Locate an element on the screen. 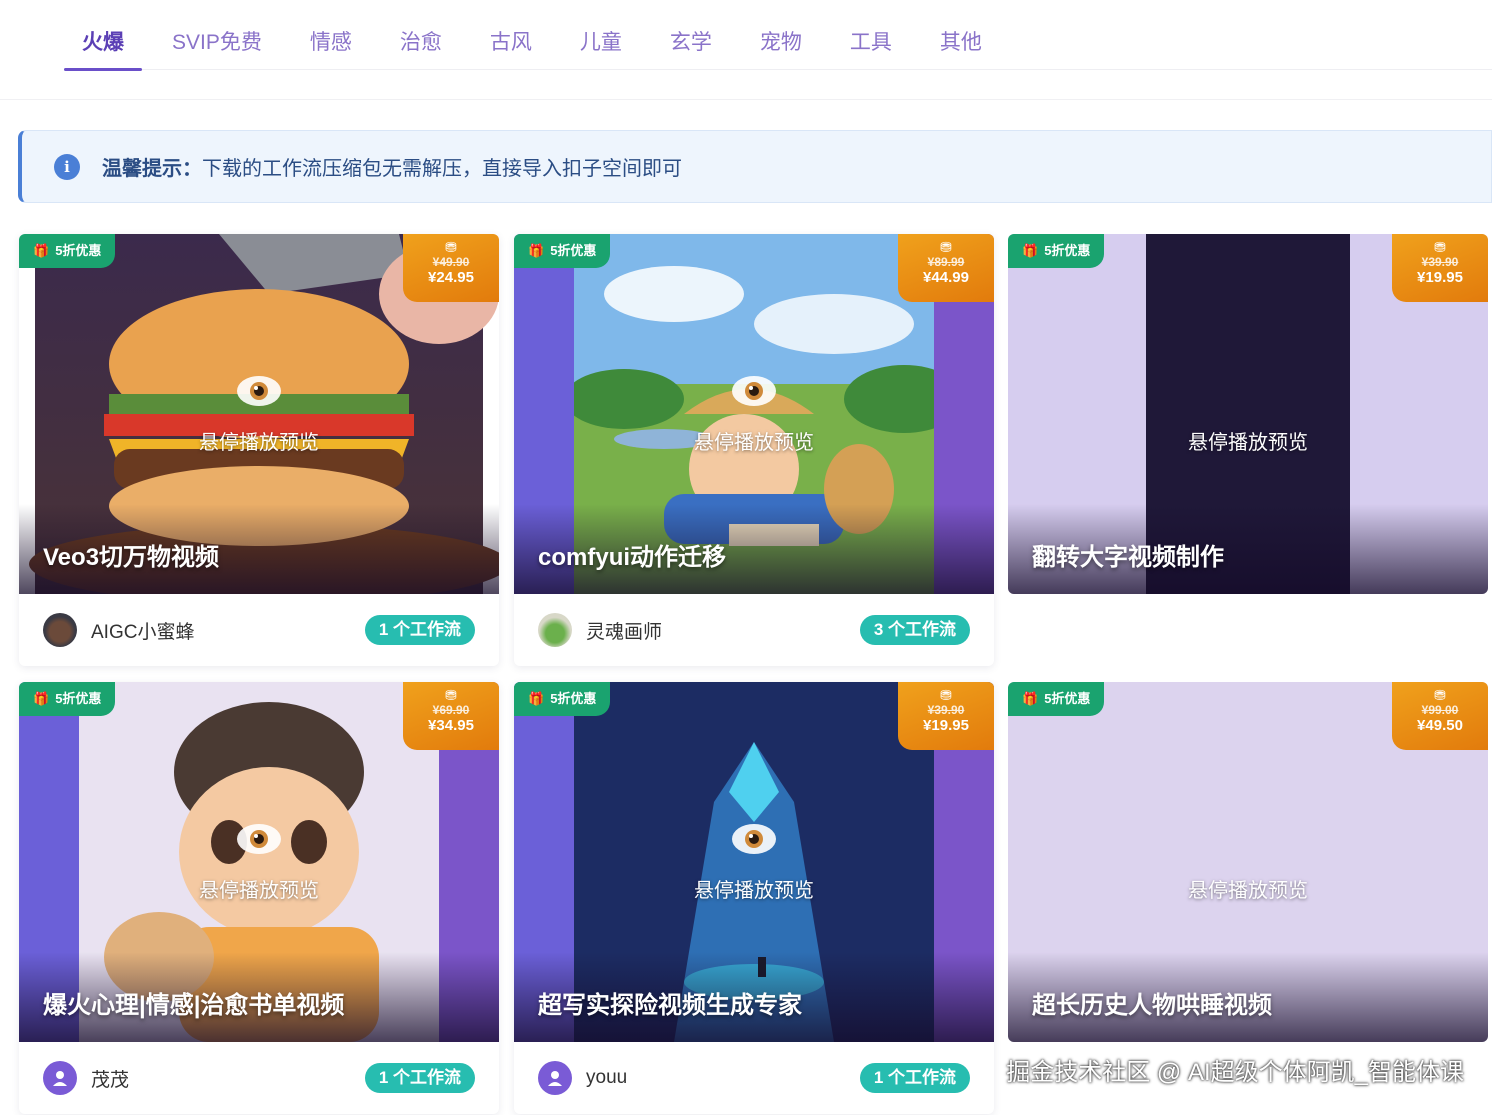 The height and width of the screenshot is (1115, 1492). author-name: 茂茂 is located at coordinates (228, 1078).